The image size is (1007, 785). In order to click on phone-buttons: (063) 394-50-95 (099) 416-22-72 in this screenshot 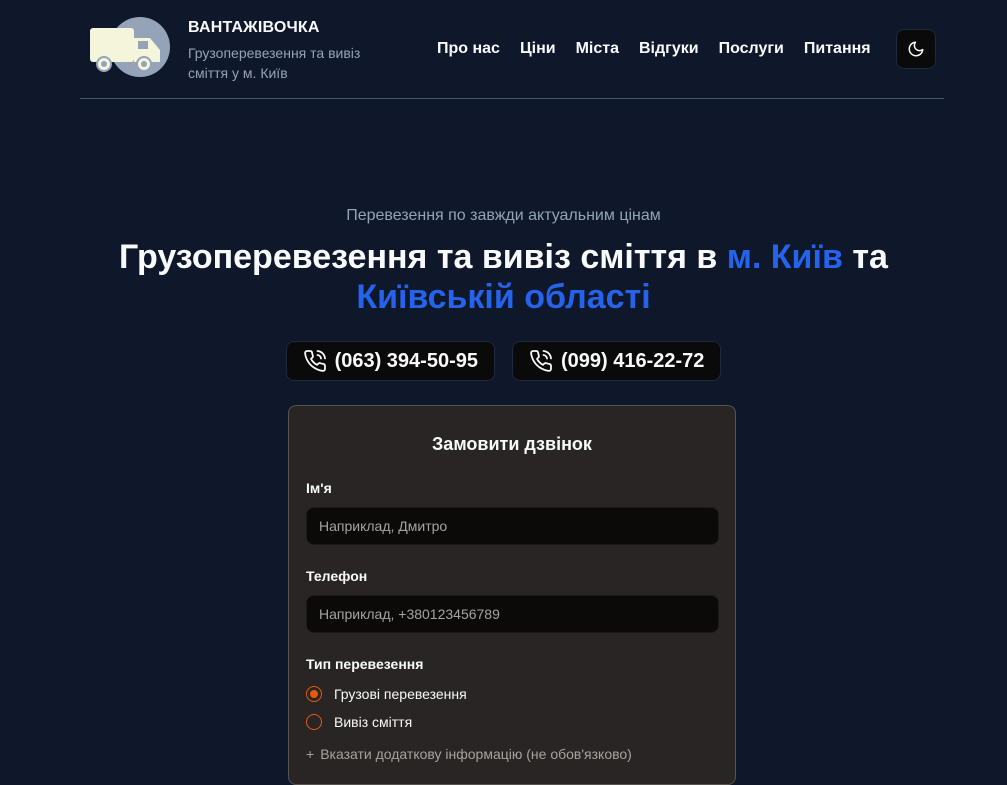, I will do `click(503, 361)`.